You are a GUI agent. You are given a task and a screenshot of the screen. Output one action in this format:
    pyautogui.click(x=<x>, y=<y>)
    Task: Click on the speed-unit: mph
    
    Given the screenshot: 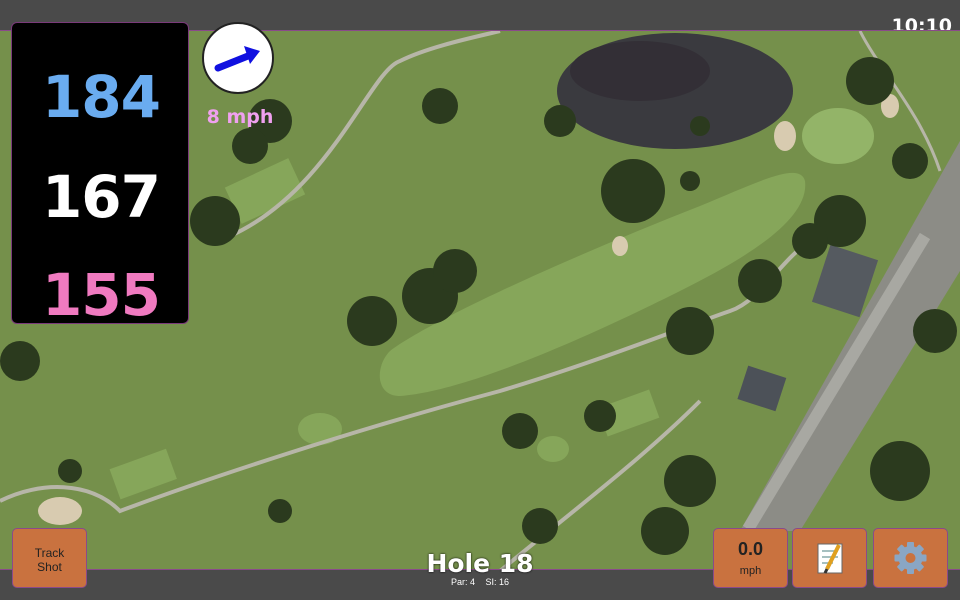 What is the action you would take?
    pyautogui.click(x=750, y=571)
    